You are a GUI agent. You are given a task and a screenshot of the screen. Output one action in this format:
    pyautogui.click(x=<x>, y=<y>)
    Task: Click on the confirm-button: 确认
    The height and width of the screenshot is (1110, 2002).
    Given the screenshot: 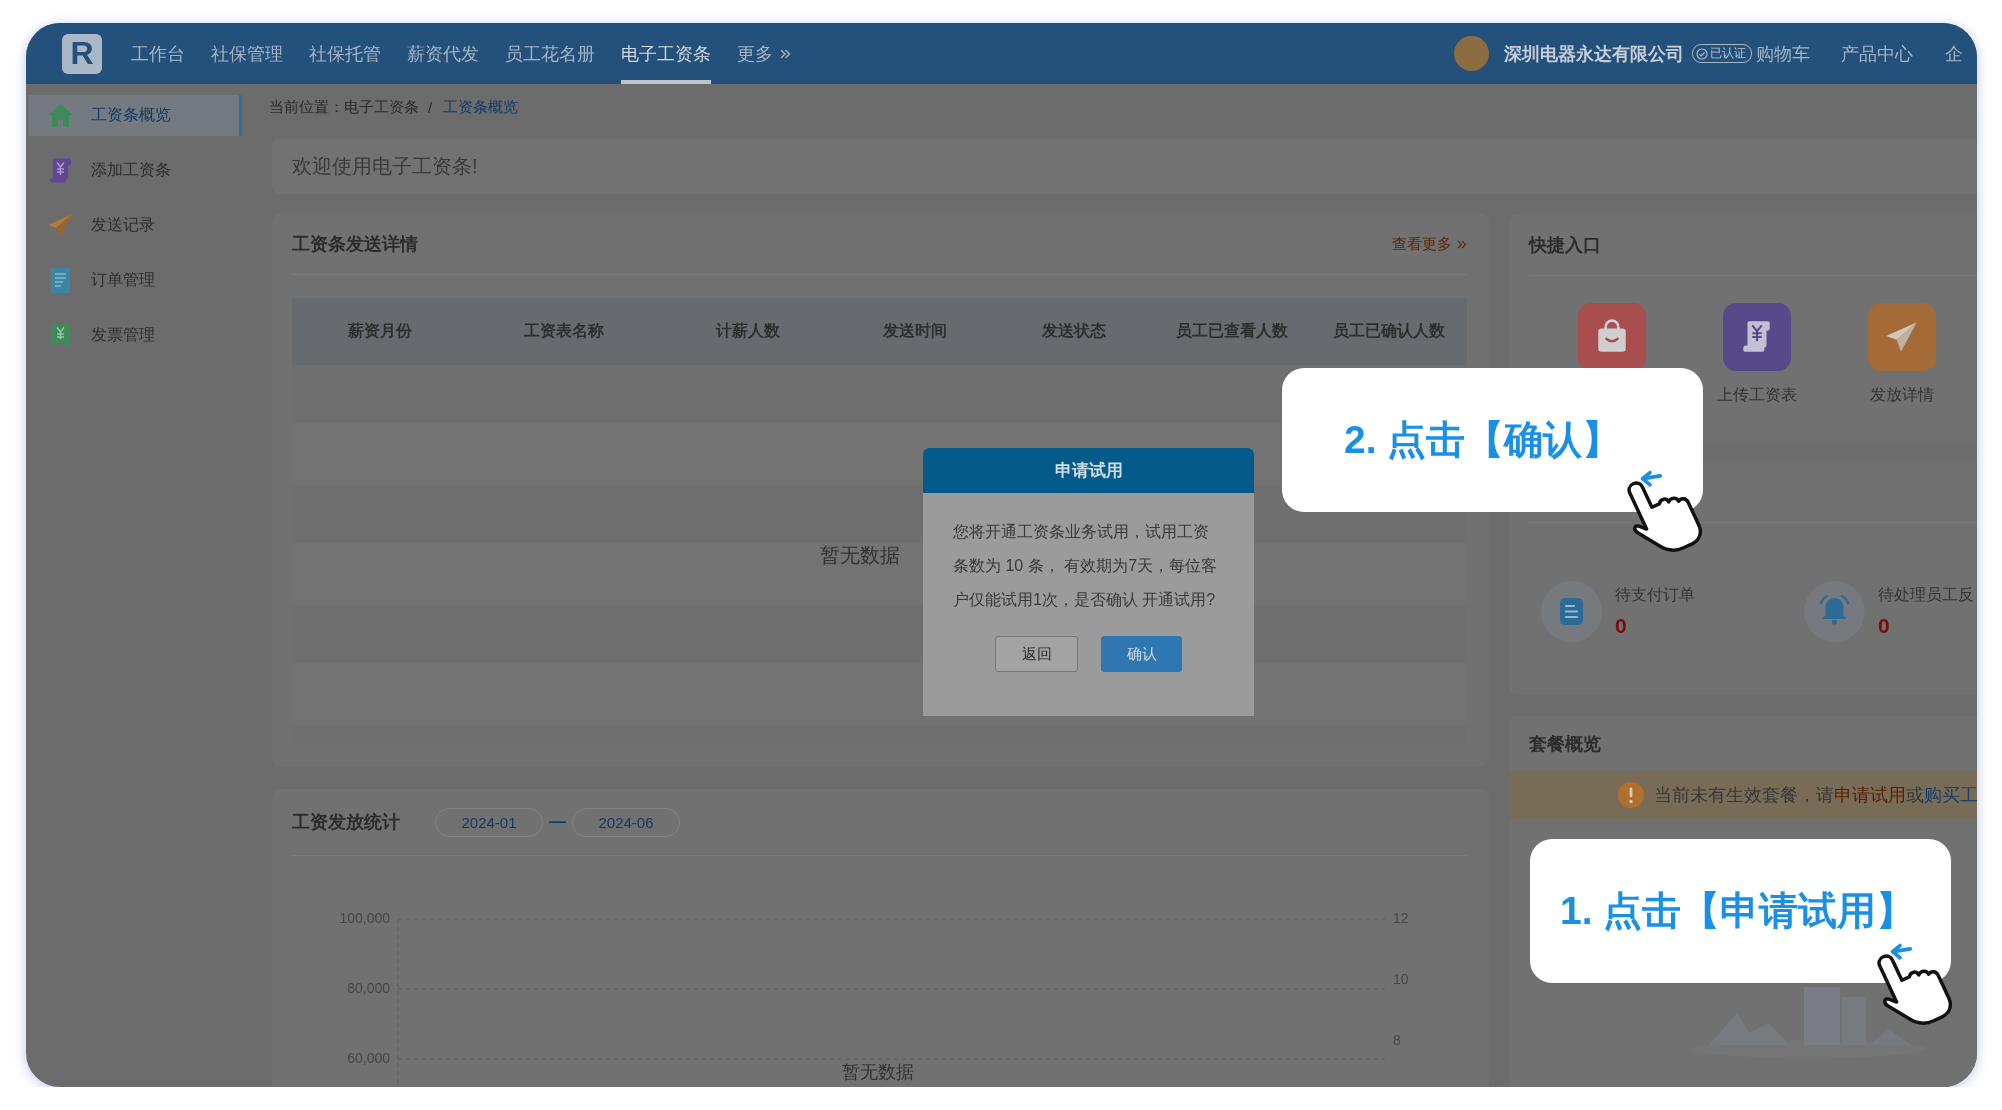 What is the action you would take?
    pyautogui.click(x=1141, y=654)
    